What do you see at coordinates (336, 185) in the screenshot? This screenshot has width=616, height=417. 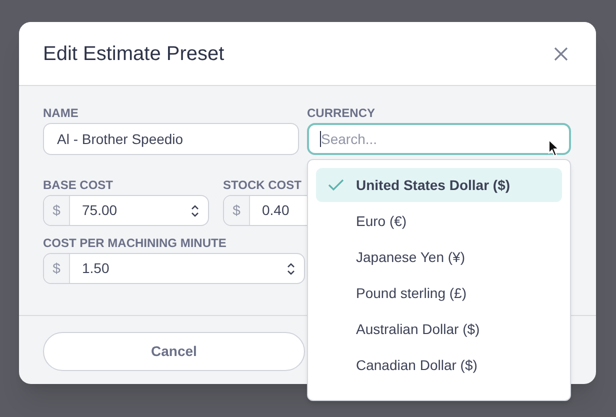 I see `checkmark-icon` at bounding box center [336, 185].